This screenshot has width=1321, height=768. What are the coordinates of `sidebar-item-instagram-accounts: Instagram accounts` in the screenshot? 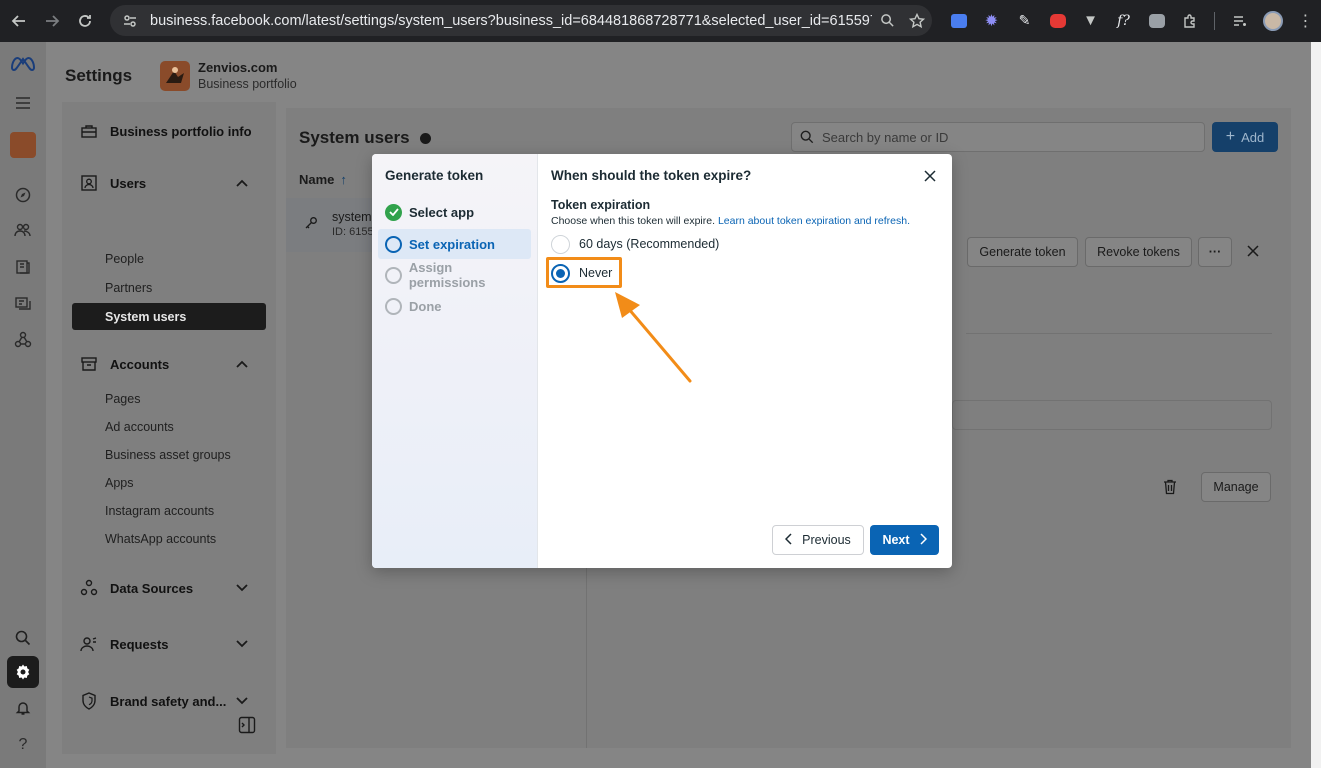 It's located at (169, 511).